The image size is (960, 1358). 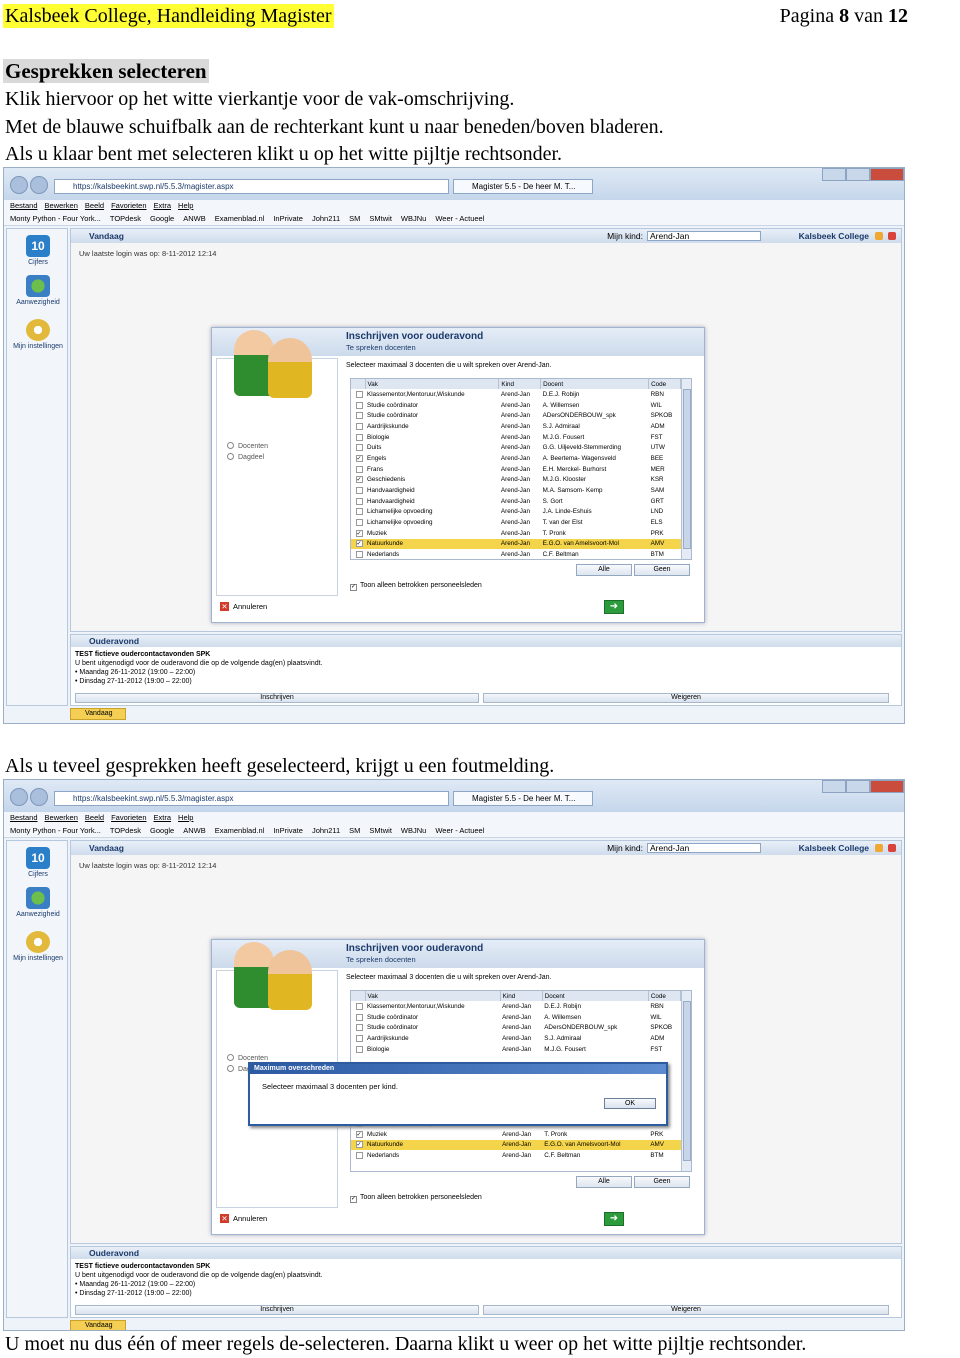 What do you see at coordinates (516, 469) in the screenshot?
I see `table-row: Frans Arend-Jan E.H. Merckel- Burhorst MER` at bounding box center [516, 469].